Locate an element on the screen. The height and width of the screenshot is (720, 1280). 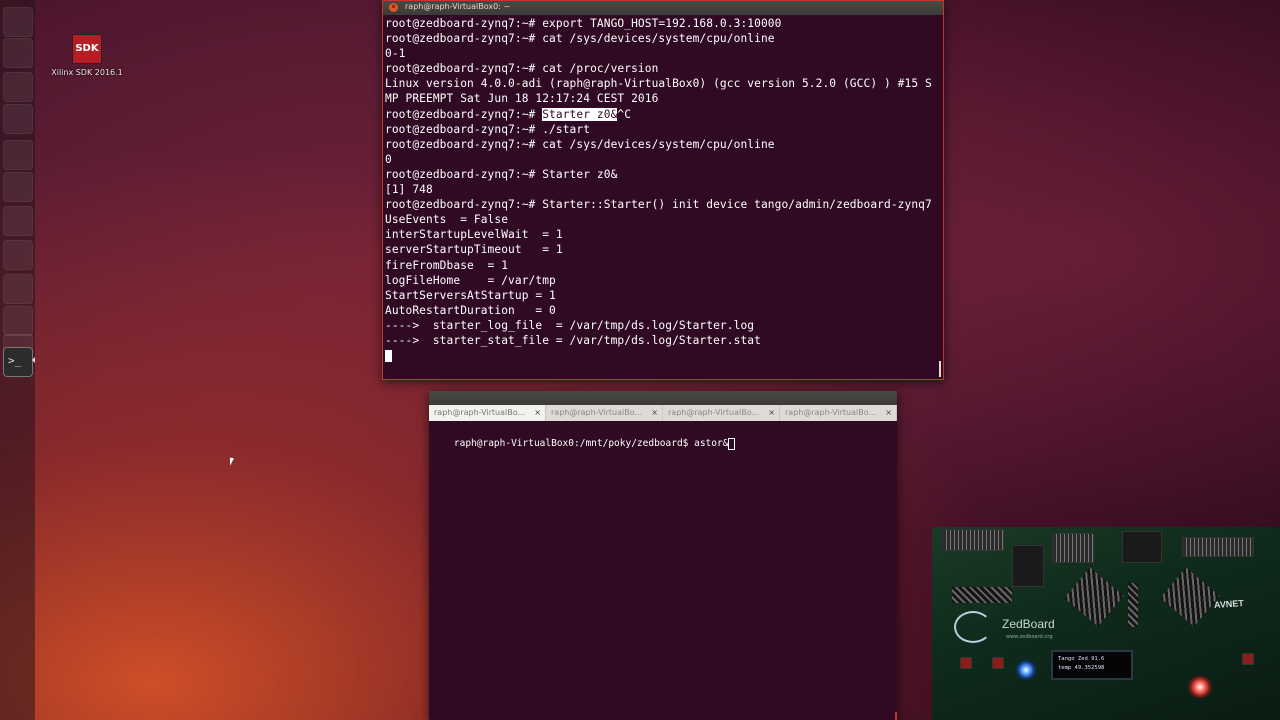
firefox-icon is located at coordinates (18, 87).